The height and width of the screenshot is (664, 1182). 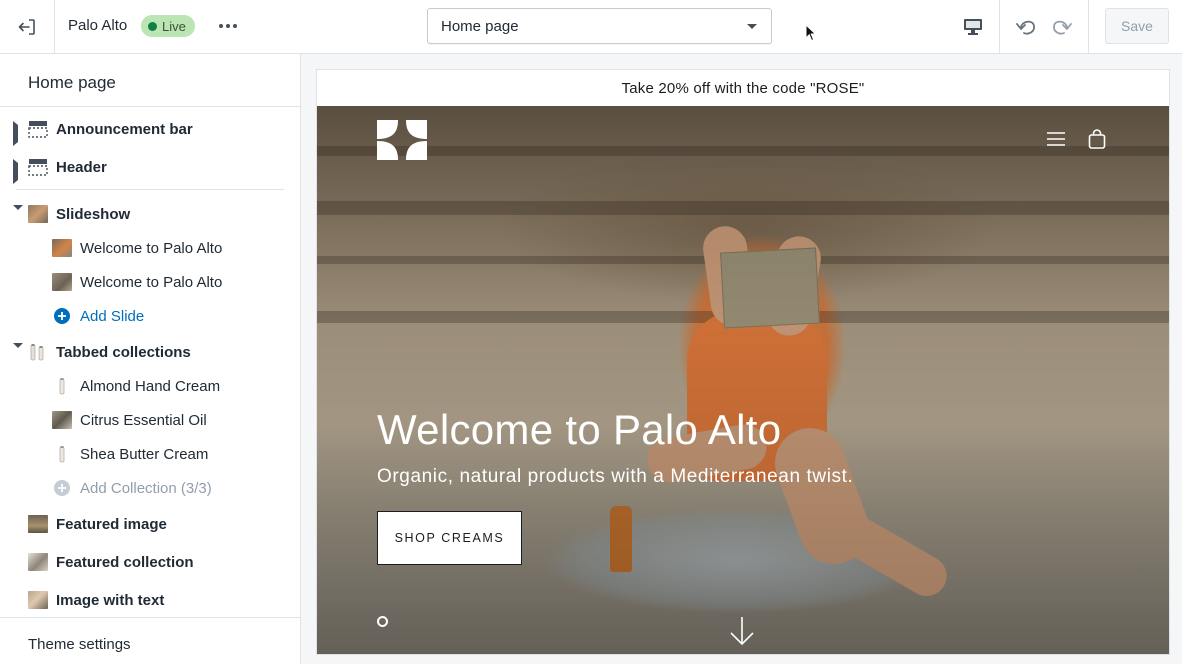 I want to click on desktop-icon, so click(x=973, y=26).